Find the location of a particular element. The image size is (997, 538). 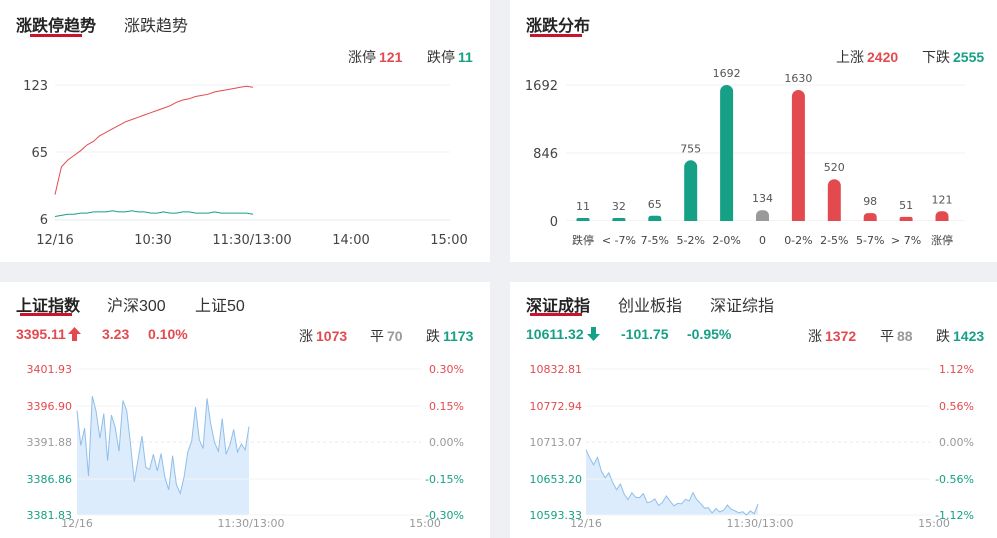

category-label: 0-2% is located at coordinates (798, 240).